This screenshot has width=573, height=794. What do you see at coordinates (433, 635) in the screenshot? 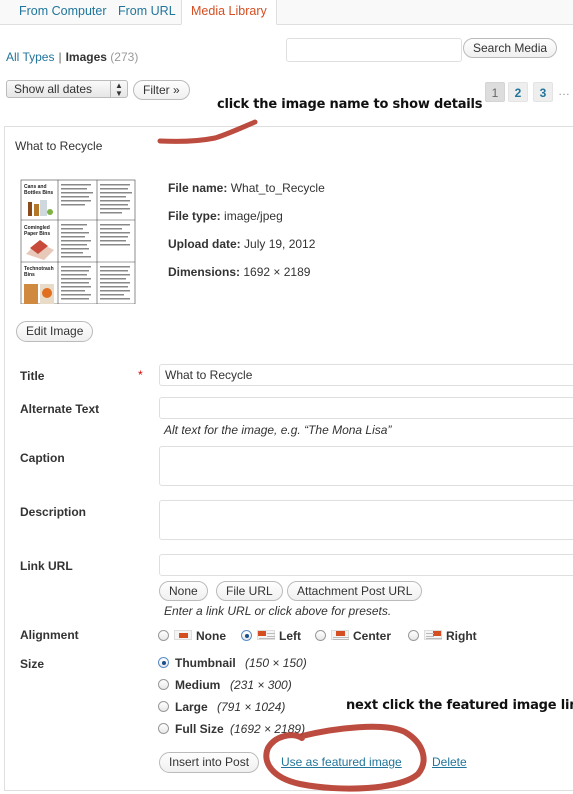
I see `align-right-icon` at bounding box center [433, 635].